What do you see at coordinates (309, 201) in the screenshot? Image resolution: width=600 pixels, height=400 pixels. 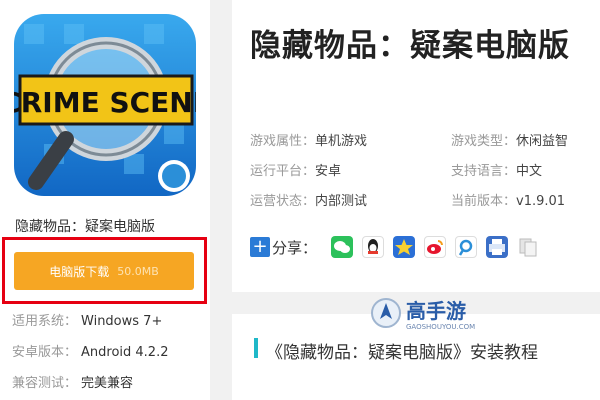 I see `info-status: 运营状态：内部测试` at bounding box center [309, 201].